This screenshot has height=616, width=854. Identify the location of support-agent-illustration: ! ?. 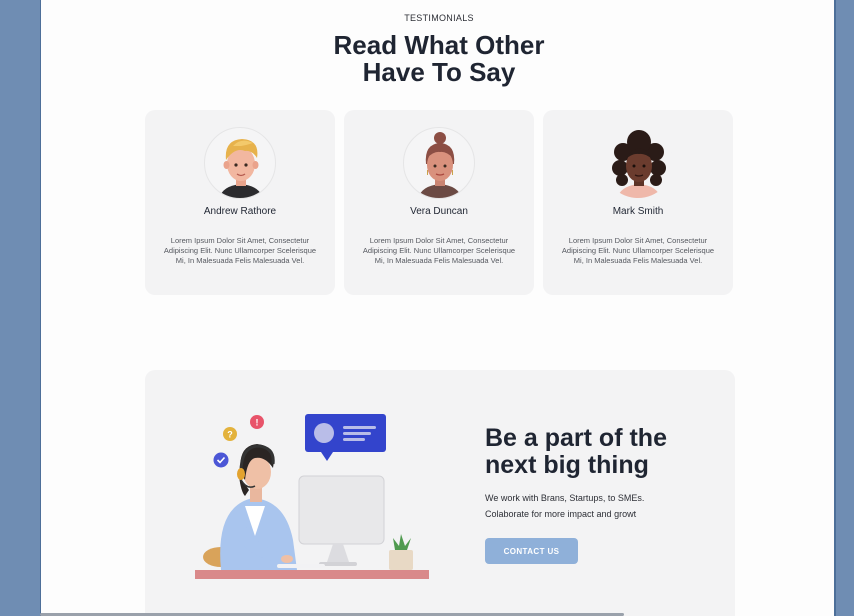
(313, 495).